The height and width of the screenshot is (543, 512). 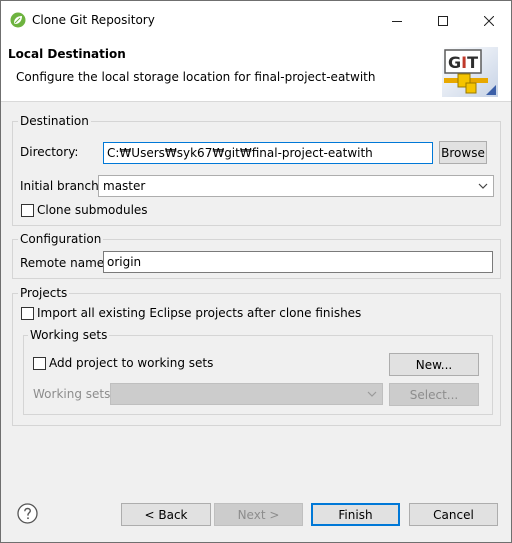 I want to click on add-to-working-sets-label: Add project to working sets, so click(x=131, y=363).